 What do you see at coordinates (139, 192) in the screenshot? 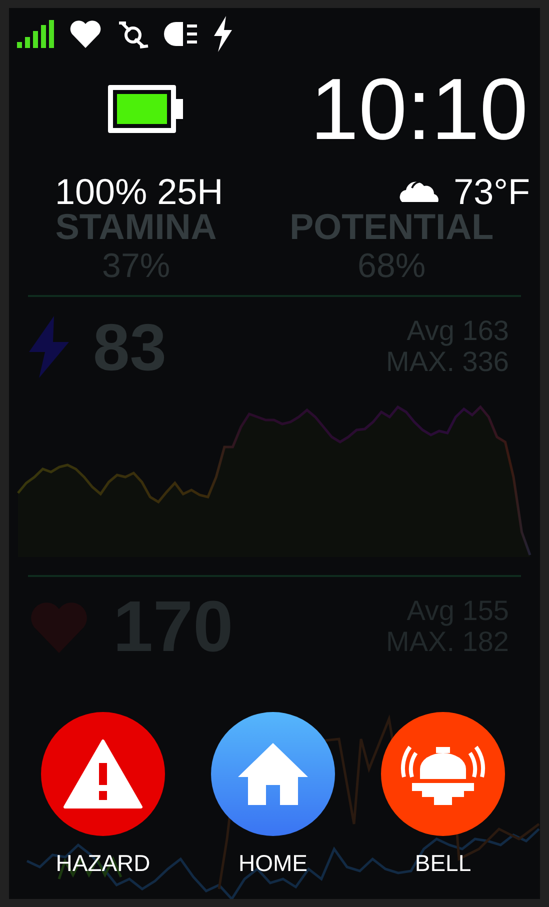
I see `battery-reading: 100% 25H` at bounding box center [139, 192].